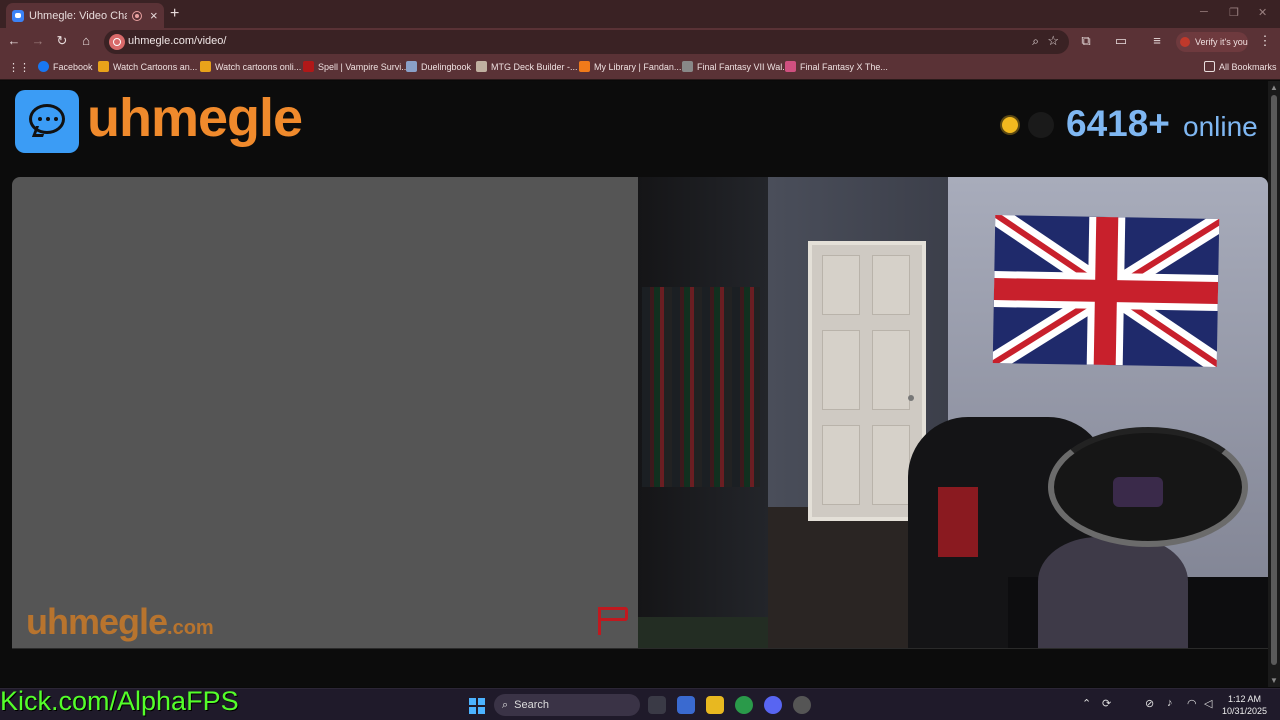 This screenshot has width=1280, height=720. What do you see at coordinates (640, 667) in the screenshot?
I see `chat-area` at bounding box center [640, 667].